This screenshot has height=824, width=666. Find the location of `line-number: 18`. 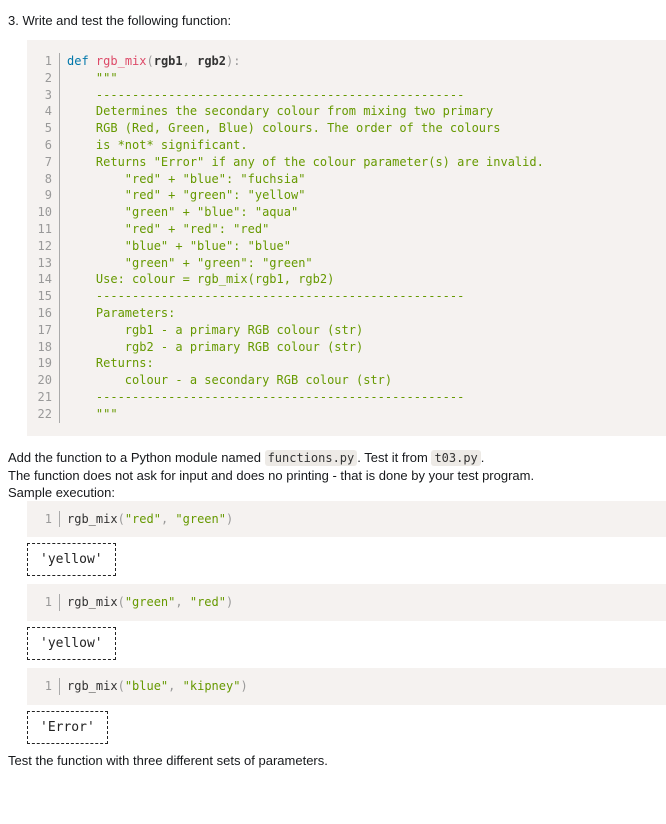

line-number: 18 is located at coordinates (43, 347).